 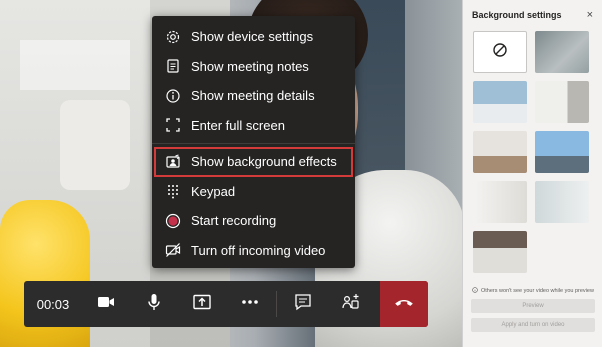 I want to click on menu-divider, so click(x=253, y=143).